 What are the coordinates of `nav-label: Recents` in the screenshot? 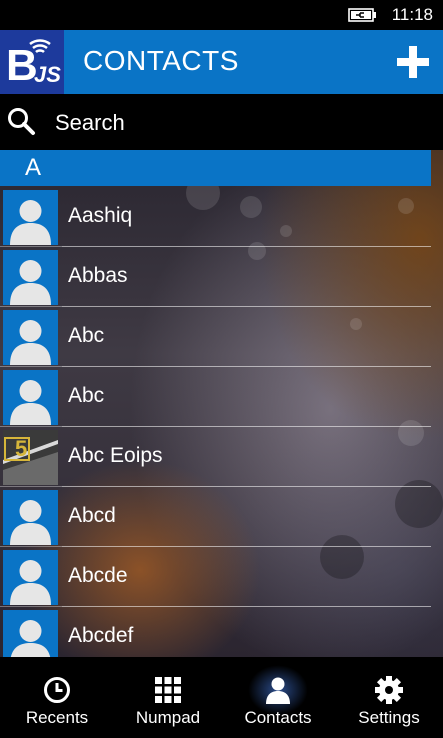 It's located at (57, 717).